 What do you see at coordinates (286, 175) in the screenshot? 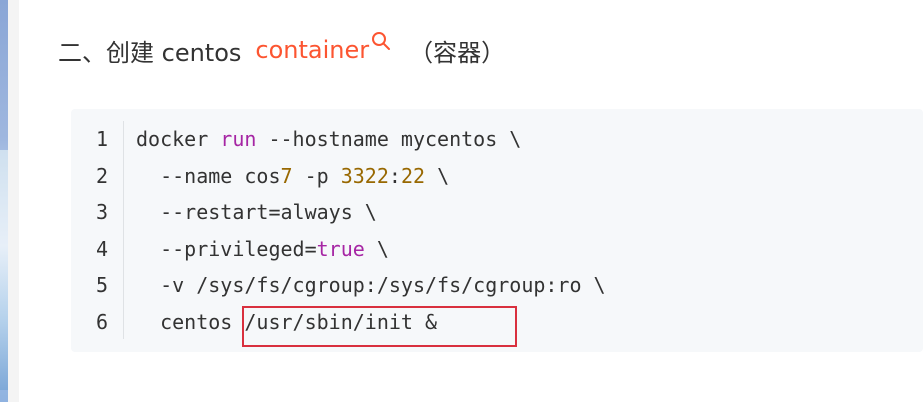
I see `code-number: 7` at bounding box center [286, 175].